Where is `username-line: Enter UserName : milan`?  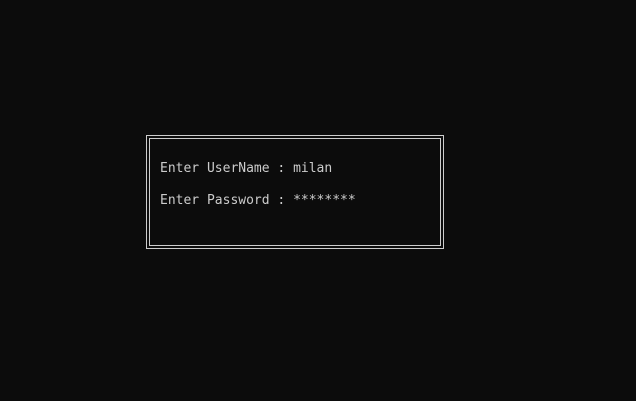 username-line: Enter UserName : milan is located at coordinates (246, 169).